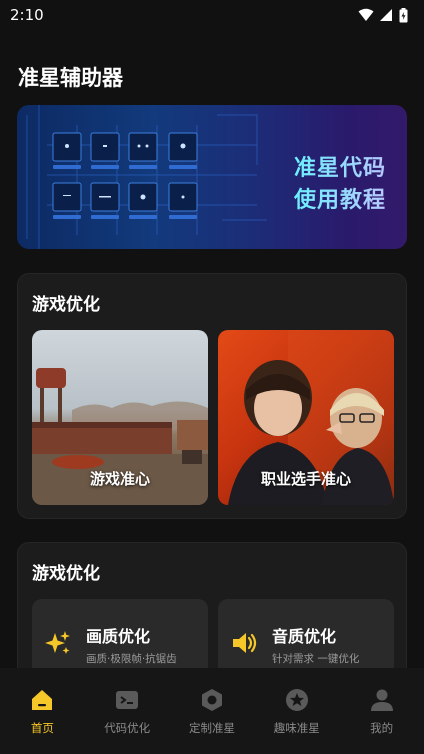 The width and height of the screenshot is (424, 754). What do you see at coordinates (127, 700) in the screenshot?
I see `terminal-icon` at bounding box center [127, 700].